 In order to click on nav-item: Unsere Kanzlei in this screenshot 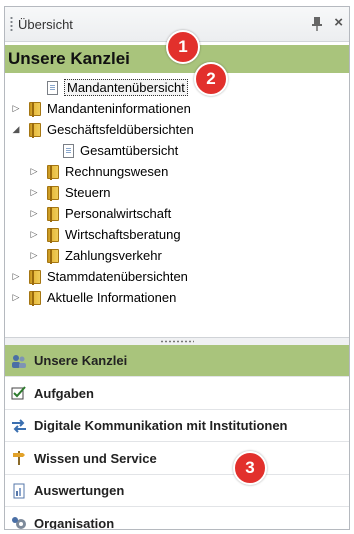, I will do `click(177, 361)`.